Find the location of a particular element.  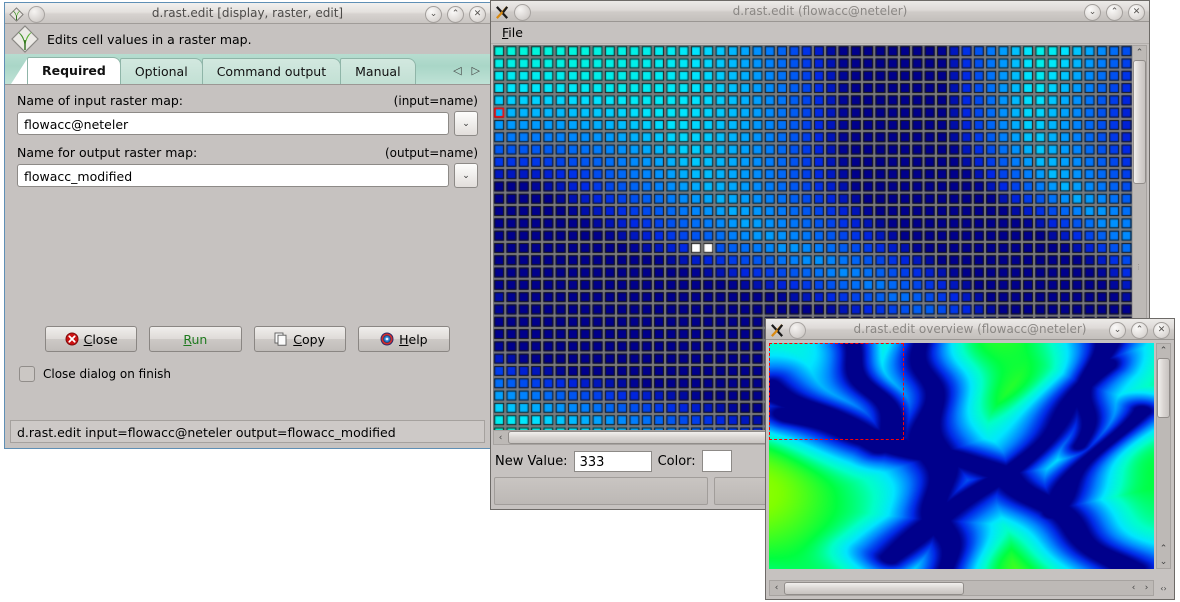

tab-manual: Manual is located at coordinates (378, 71).